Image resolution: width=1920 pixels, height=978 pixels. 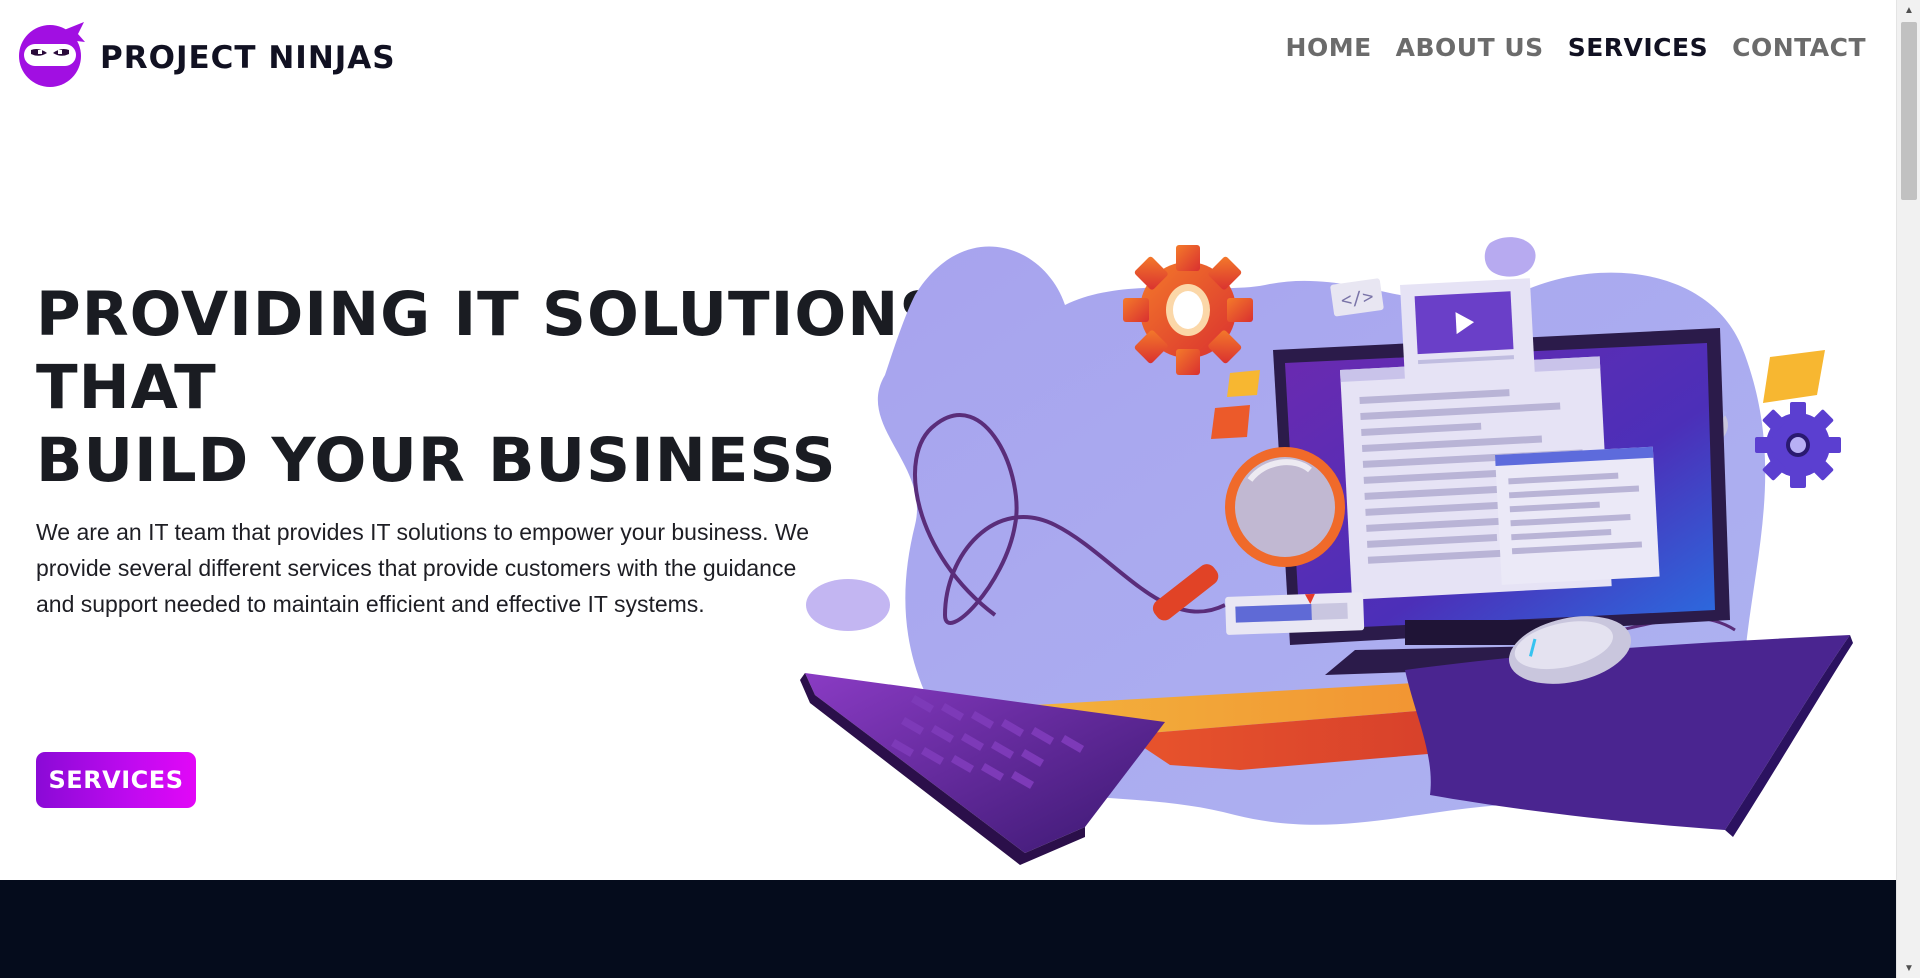 What do you see at coordinates (948, 929) in the screenshot?
I see `next-section-band` at bounding box center [948, 929].